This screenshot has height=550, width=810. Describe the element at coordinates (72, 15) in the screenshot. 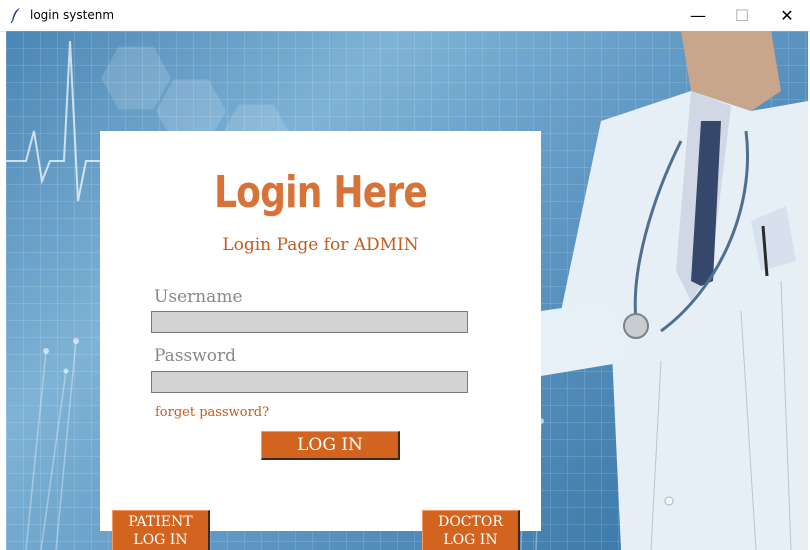

I see `window-title: login systenm` at that location.